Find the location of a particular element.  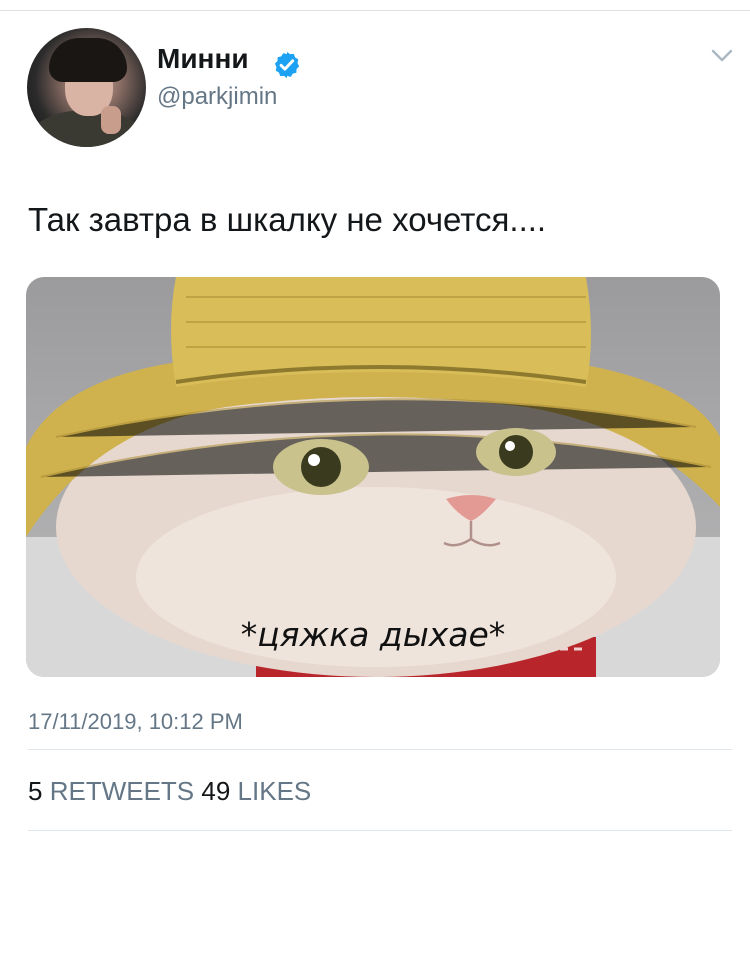

retweets-count: 5 is located at coordinates (35, 791).